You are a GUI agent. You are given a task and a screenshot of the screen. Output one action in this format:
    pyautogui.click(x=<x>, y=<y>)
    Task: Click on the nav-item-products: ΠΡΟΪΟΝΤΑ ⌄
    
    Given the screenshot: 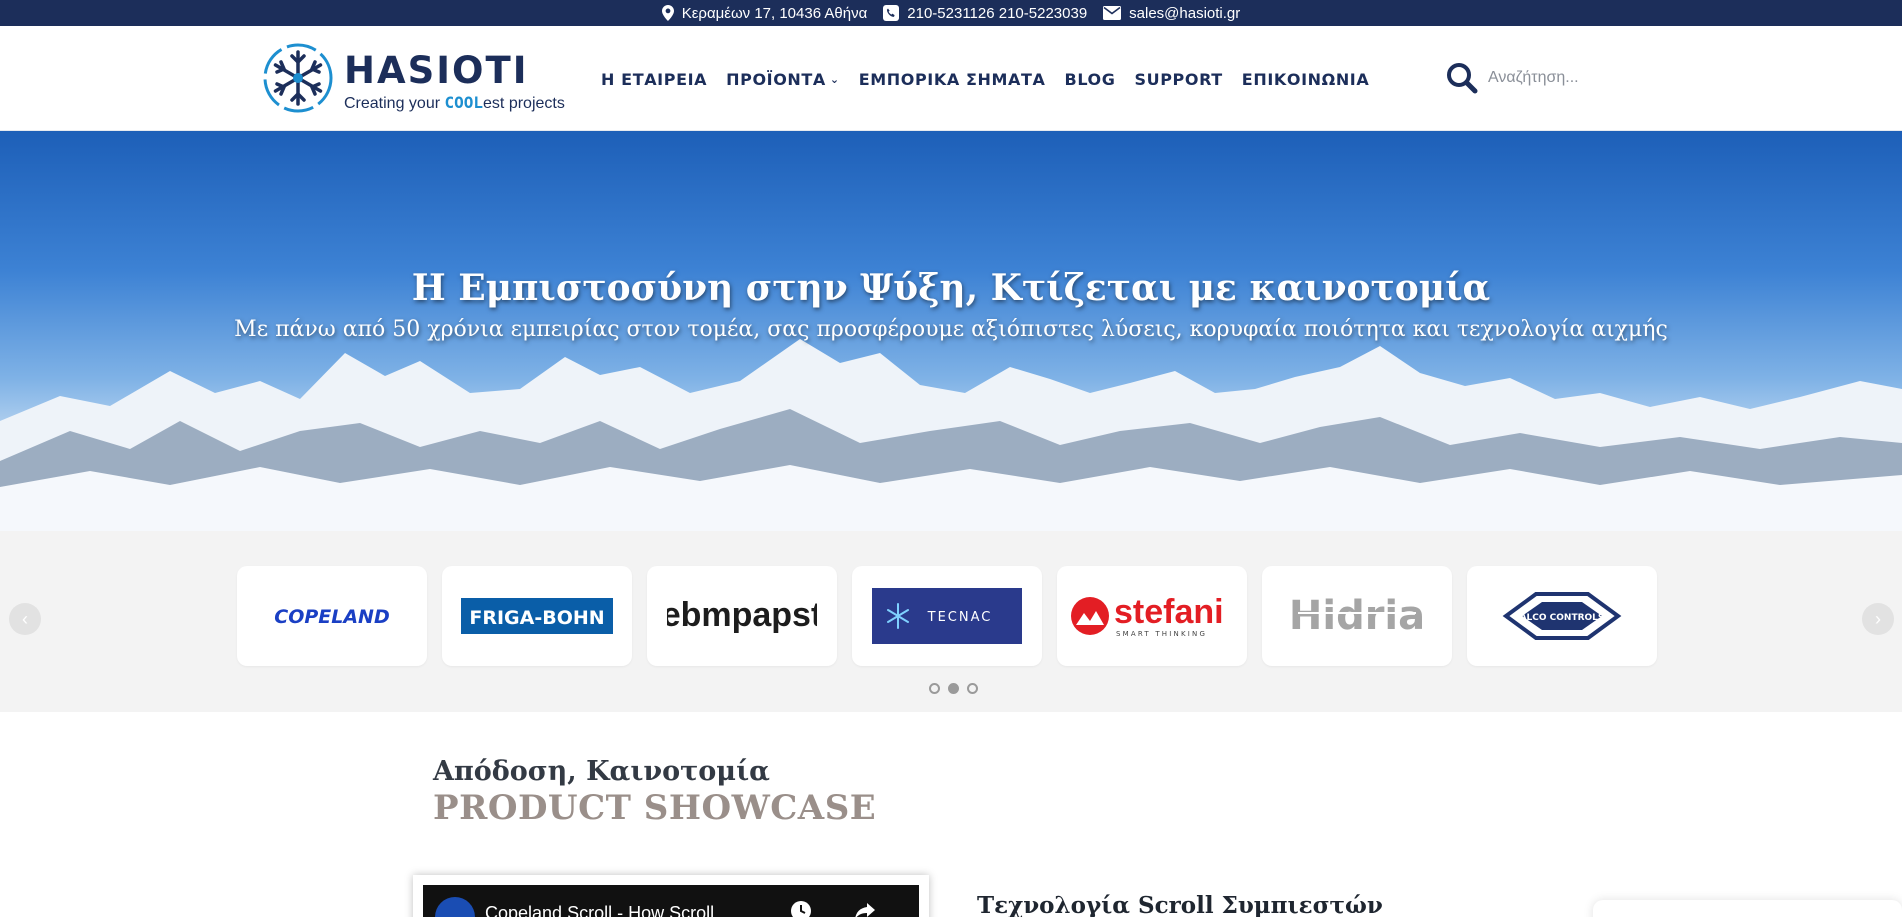 What is the action you would take?
    pyautogui.click(x=783, y=79)
    